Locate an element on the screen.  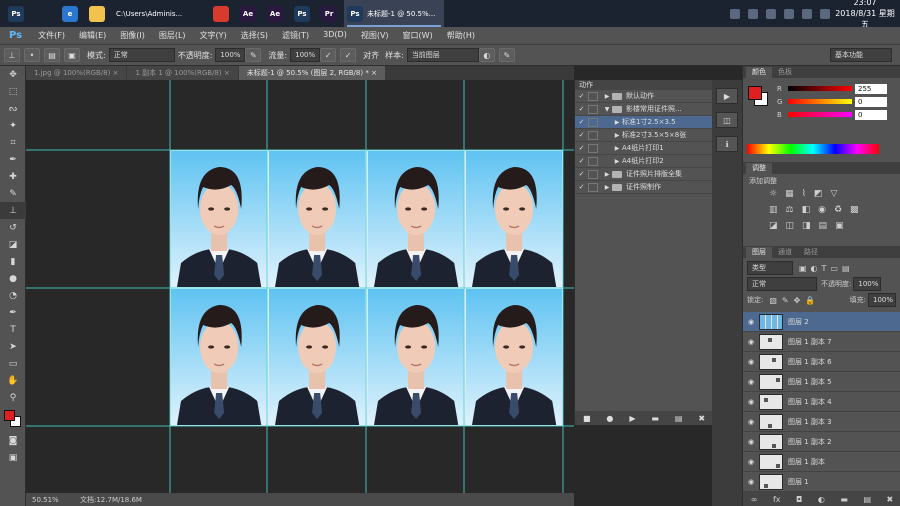
layer-opacity-input: 100% is located at coordinates (867, 284).